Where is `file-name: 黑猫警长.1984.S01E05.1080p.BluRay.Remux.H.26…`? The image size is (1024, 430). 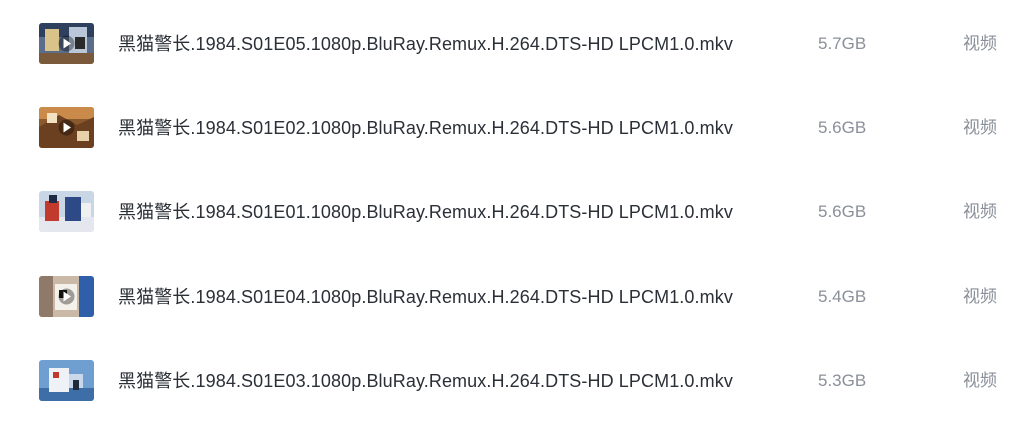
file-name: 黑猫警长.1984.S01E05.1080p.BluRay.Remux.H.26… is located at coordinates (425, 44).